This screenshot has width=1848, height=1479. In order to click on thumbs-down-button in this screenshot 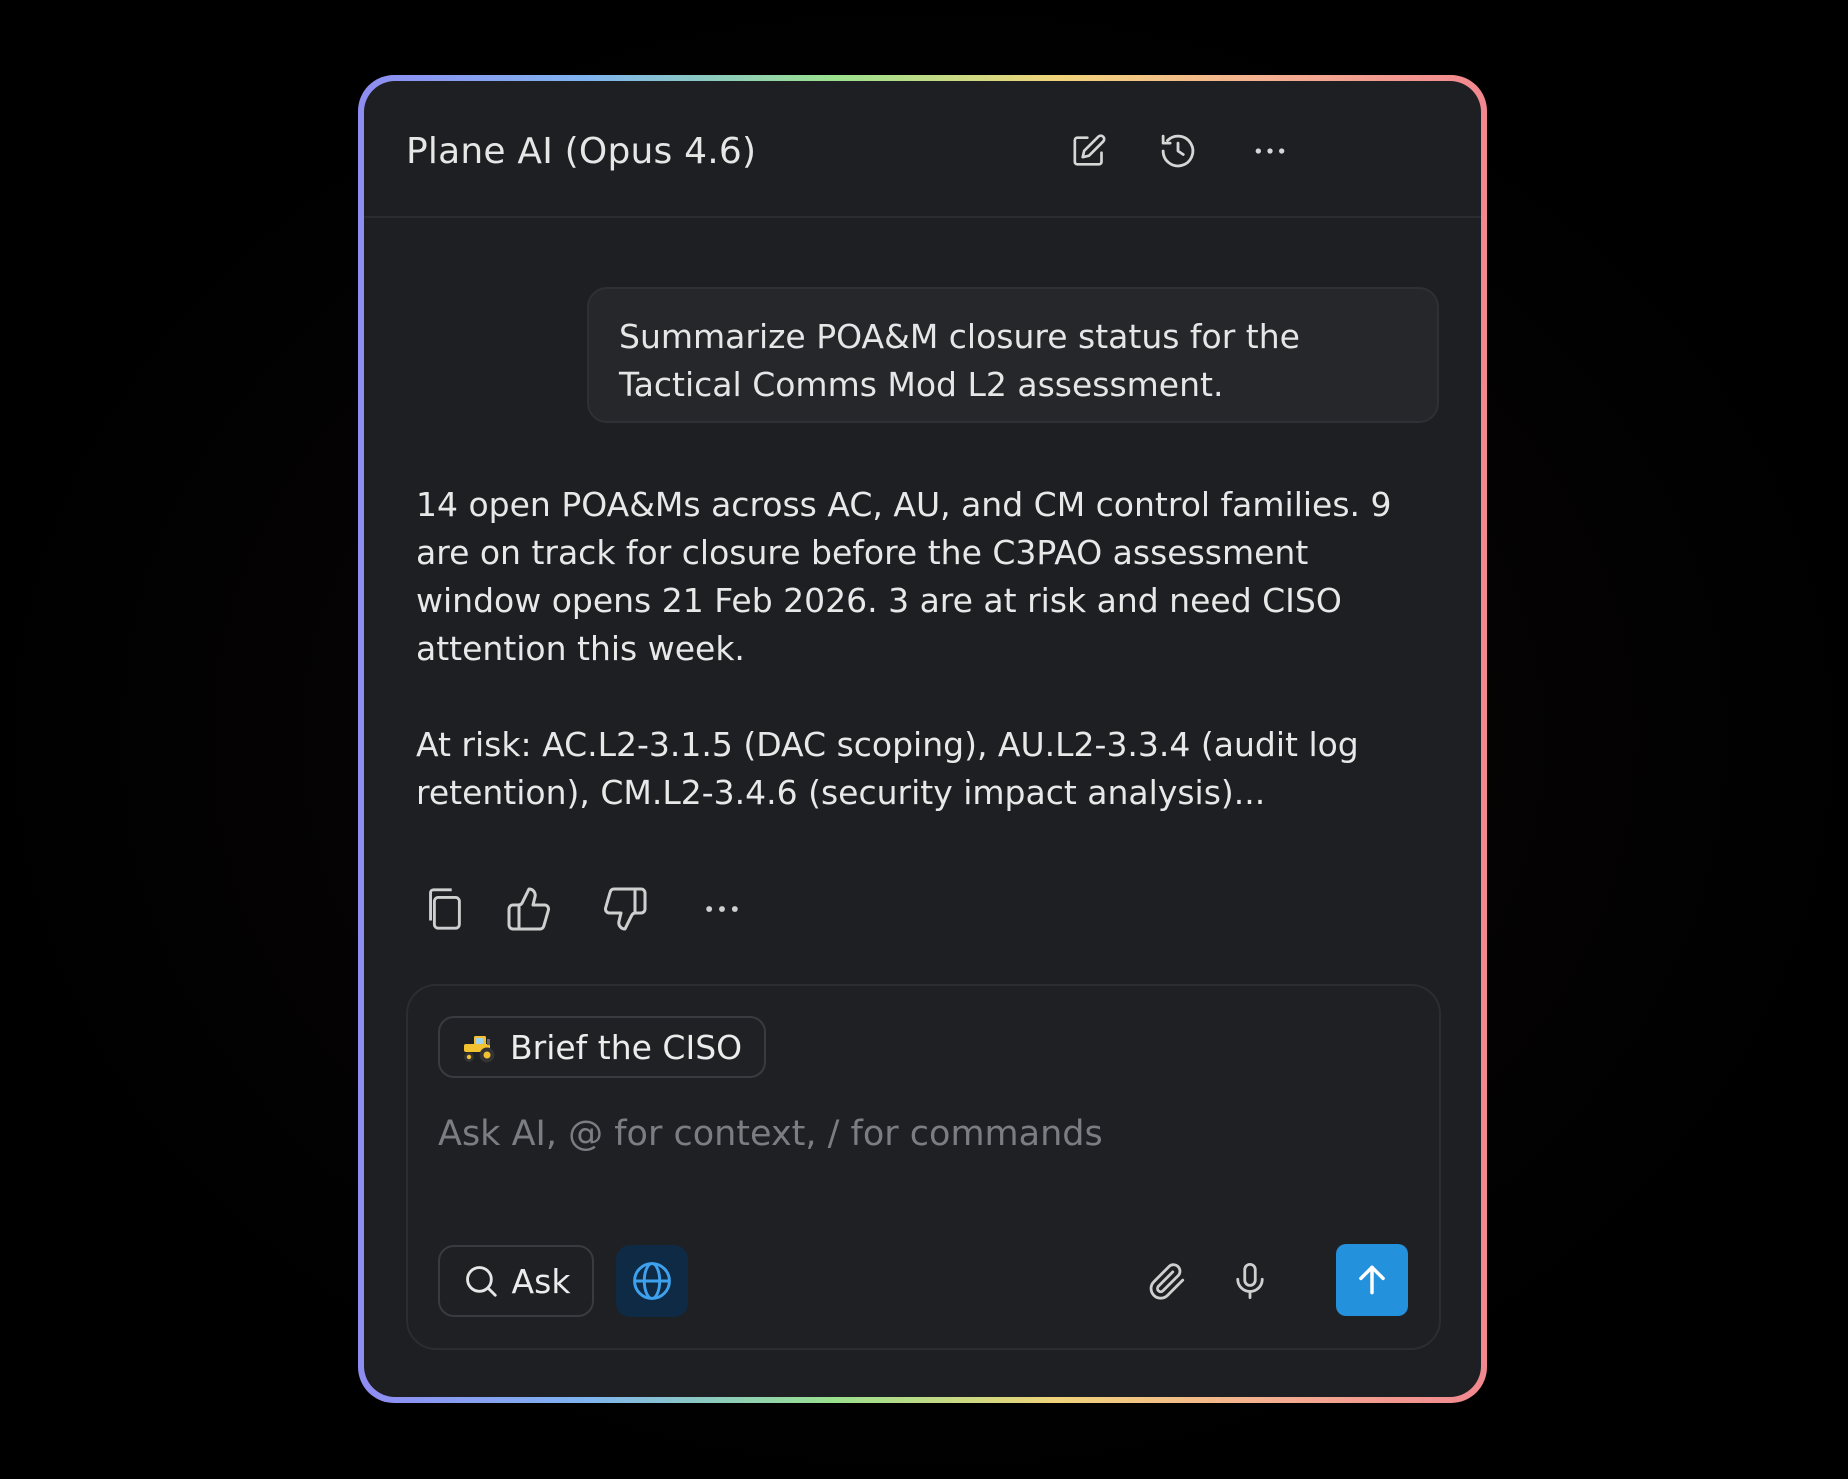, I will do `click(625, 909)`.